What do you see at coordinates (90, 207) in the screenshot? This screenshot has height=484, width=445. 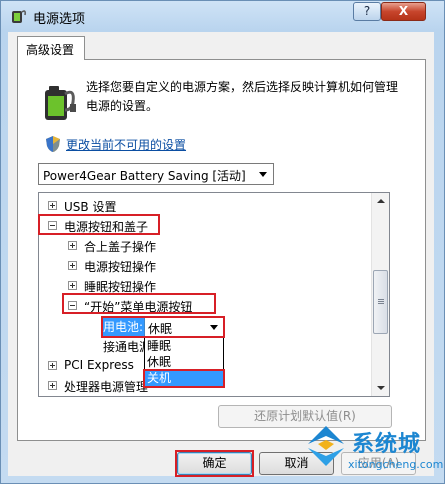 I see `tree-item-label: USB 设置` at bounding box center [90, 207].